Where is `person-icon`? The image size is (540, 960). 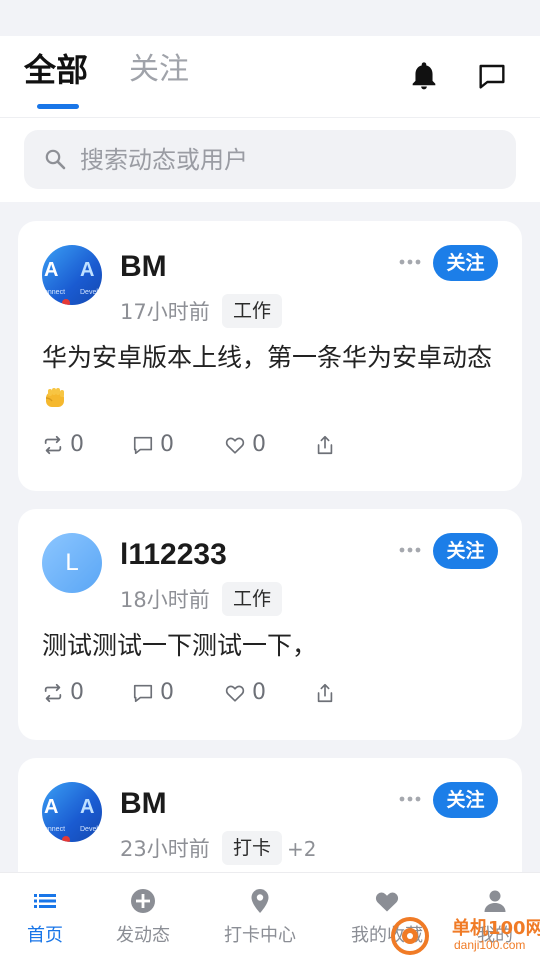
person-icon is located at coordinates (495, 901).